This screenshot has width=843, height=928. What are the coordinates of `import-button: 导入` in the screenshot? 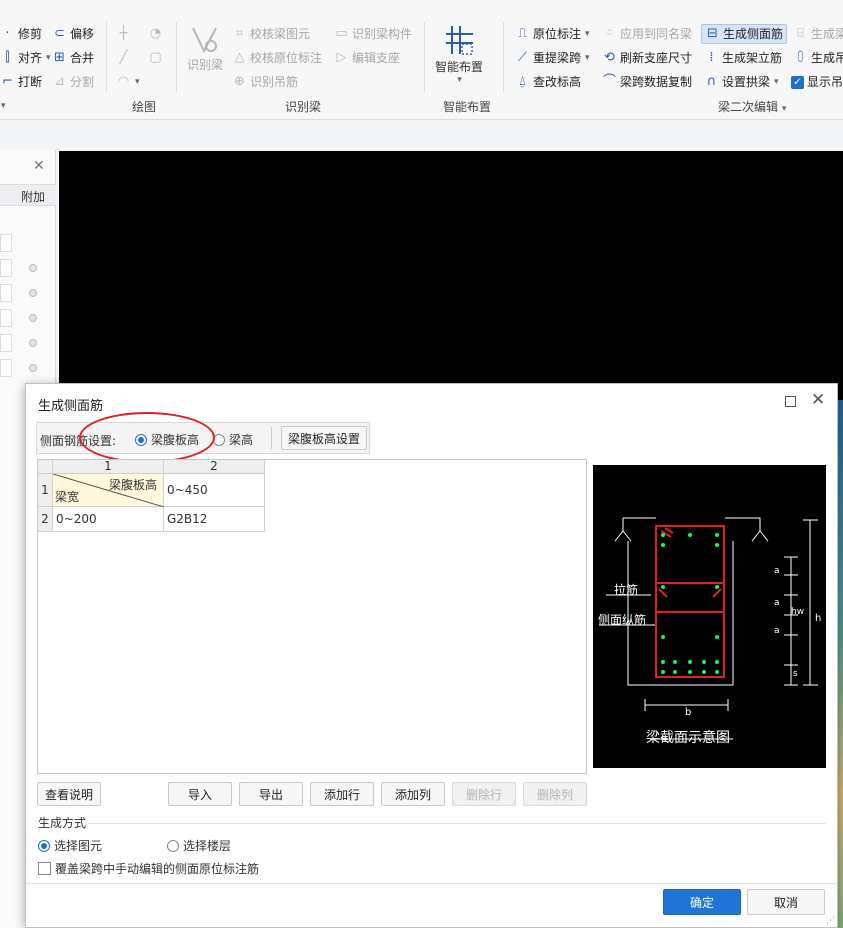 It's located at (200, 794).